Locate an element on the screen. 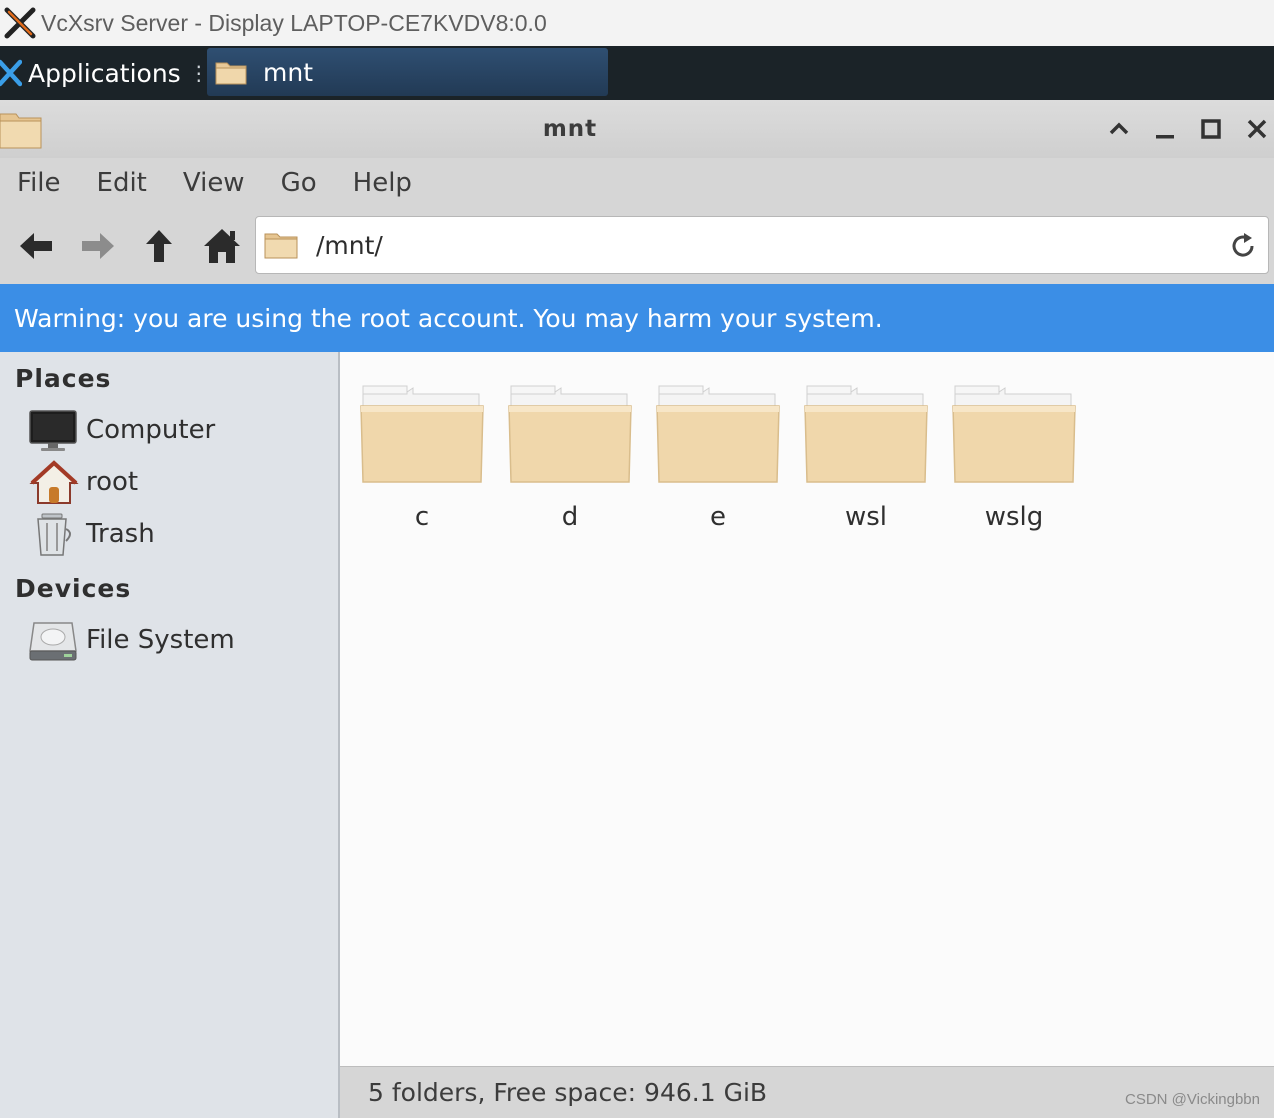 This screenshot has height=1118, width=1274. folder-label: wslg is located at coordinates (1014, 517).